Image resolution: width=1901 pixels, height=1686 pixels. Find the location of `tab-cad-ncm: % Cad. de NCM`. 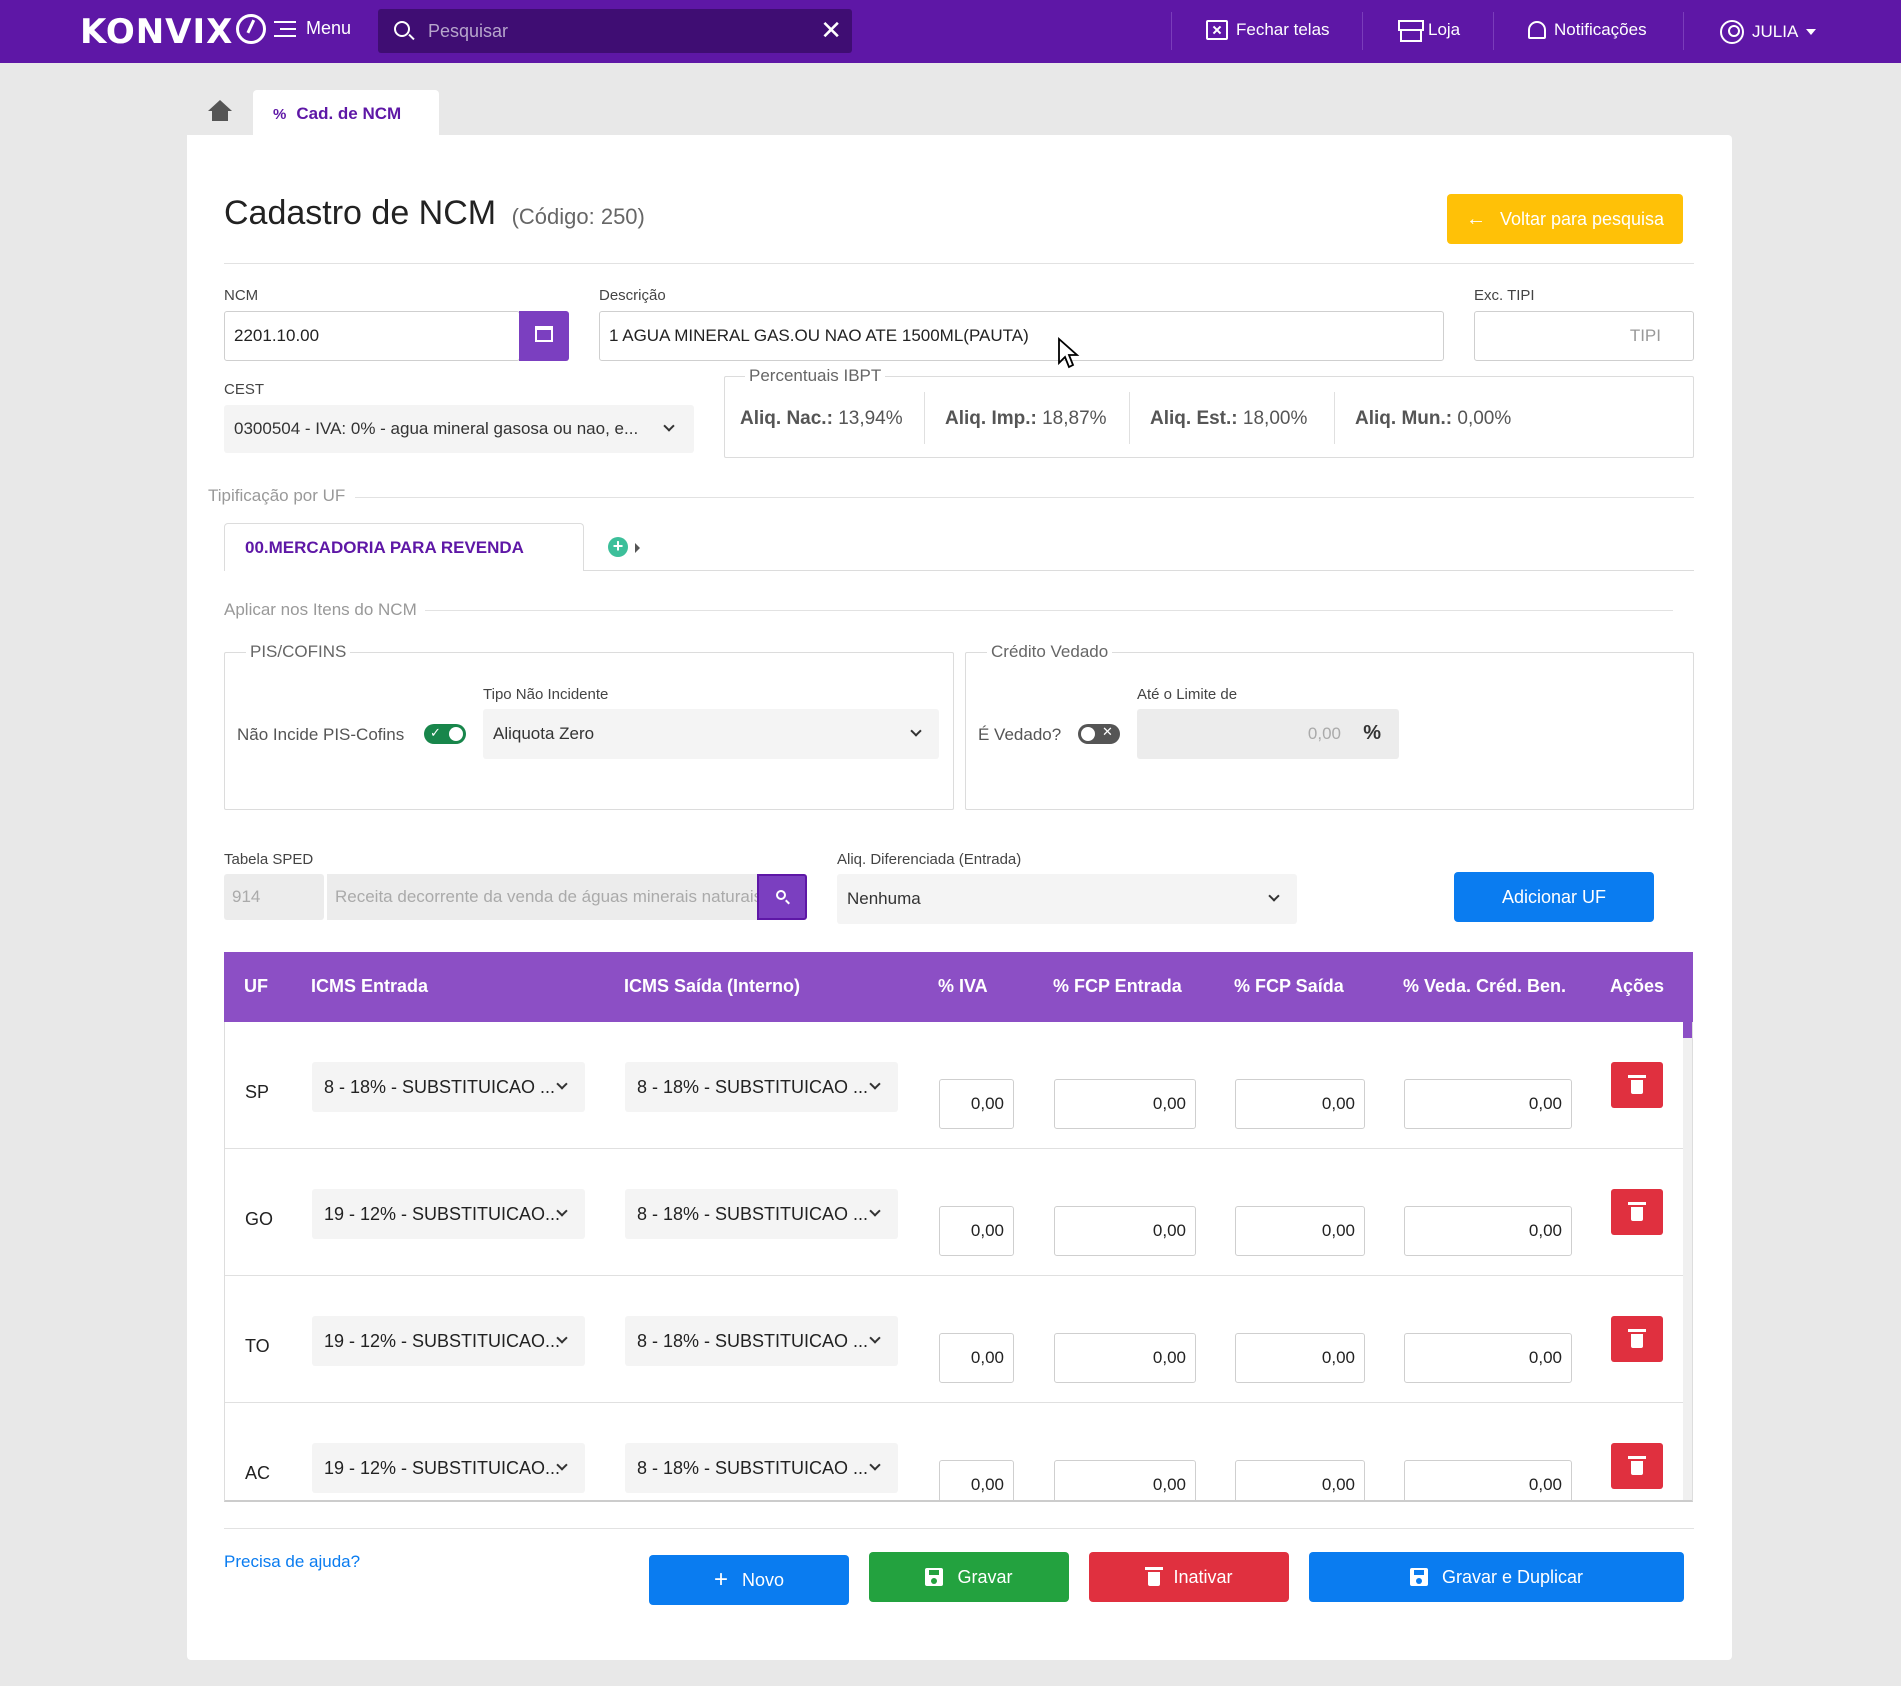

tab-cad-ncm: % Cad. de NCM is located at coordinates (346, 113).